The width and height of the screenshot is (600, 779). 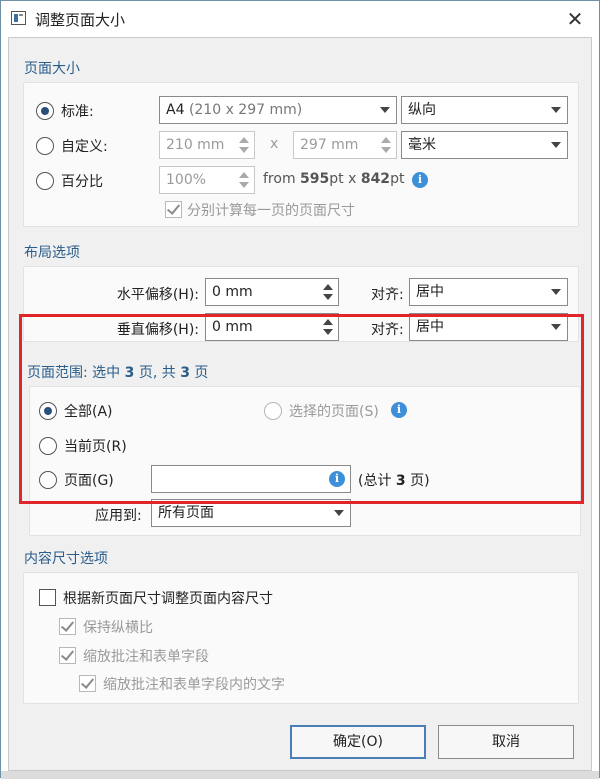 What do you see at coordinates (282, 179) in the screenshot?
I see `from-prefix: from` at bounding box center [282, 179].